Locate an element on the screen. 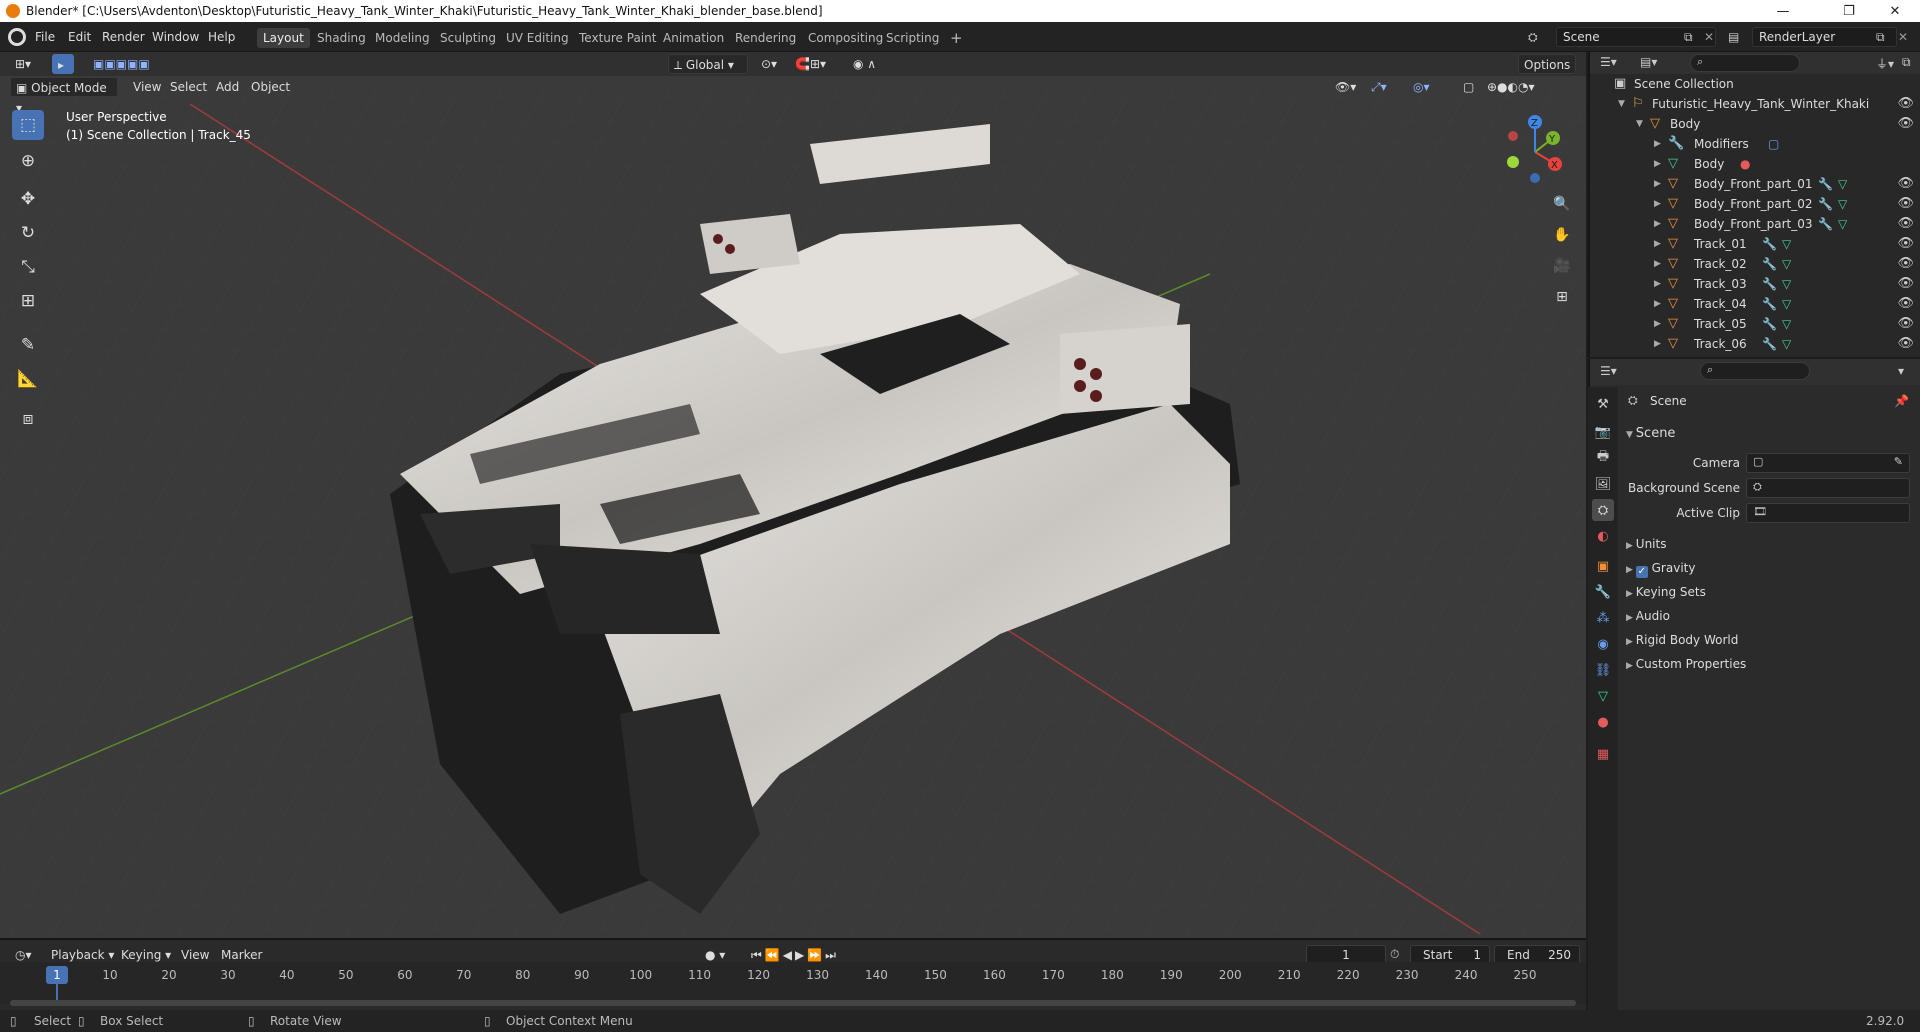 Image resolution: width=1920 pixels, height=1032 pixels. visibility-icon: 👁▾ is located at coordinates (1345, 87).